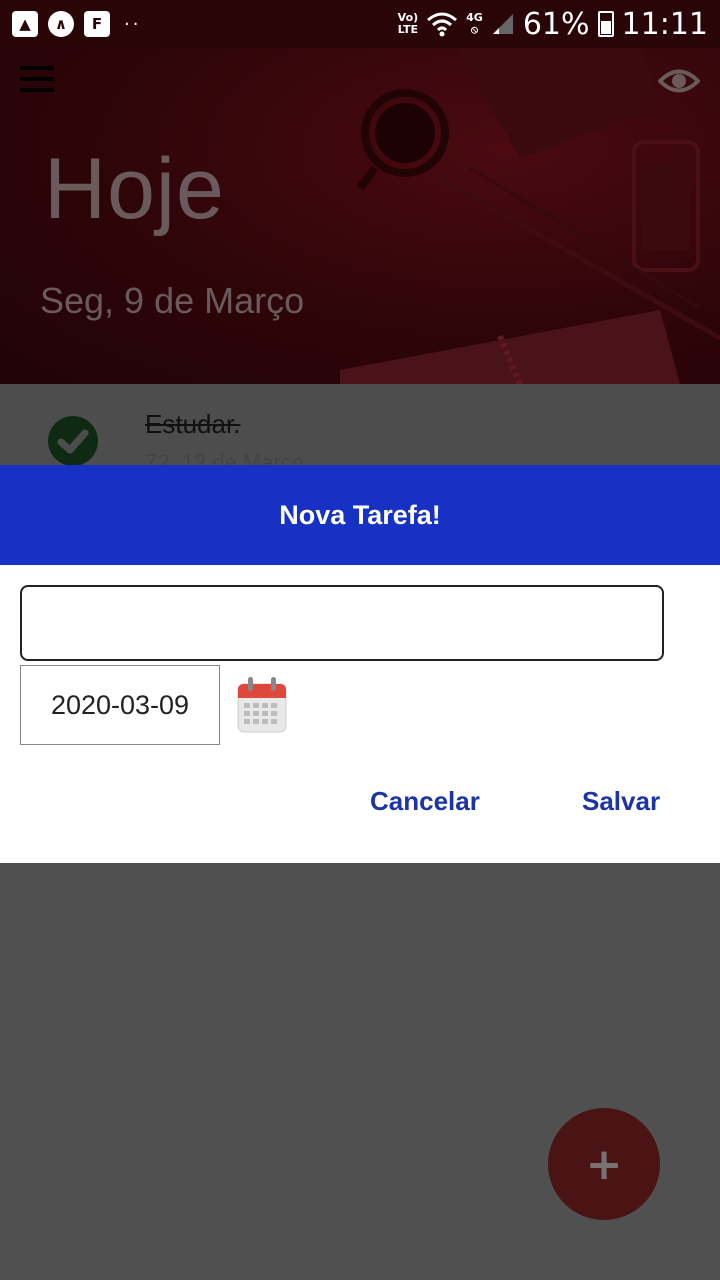 The width and height of the screenshot is (720, 1280). Describe the element at coordinates (342, 623) in the screenshot. I see `task-description-input` at that location.